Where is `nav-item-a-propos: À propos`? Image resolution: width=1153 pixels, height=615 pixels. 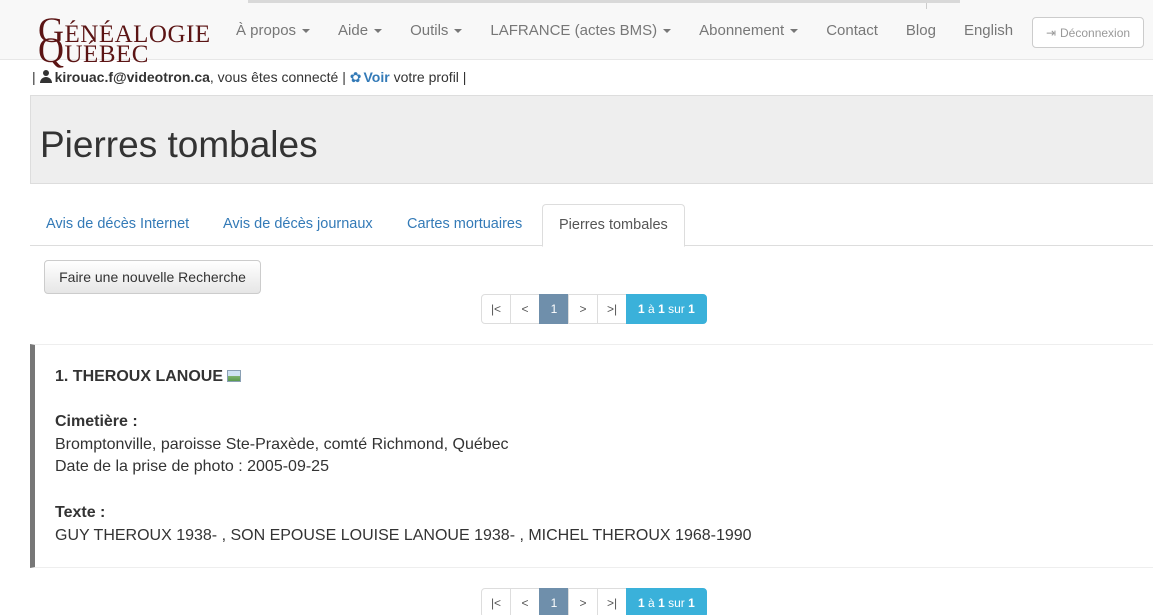
nav-item-a-propos: À propos is located at coordinates (273, 30).